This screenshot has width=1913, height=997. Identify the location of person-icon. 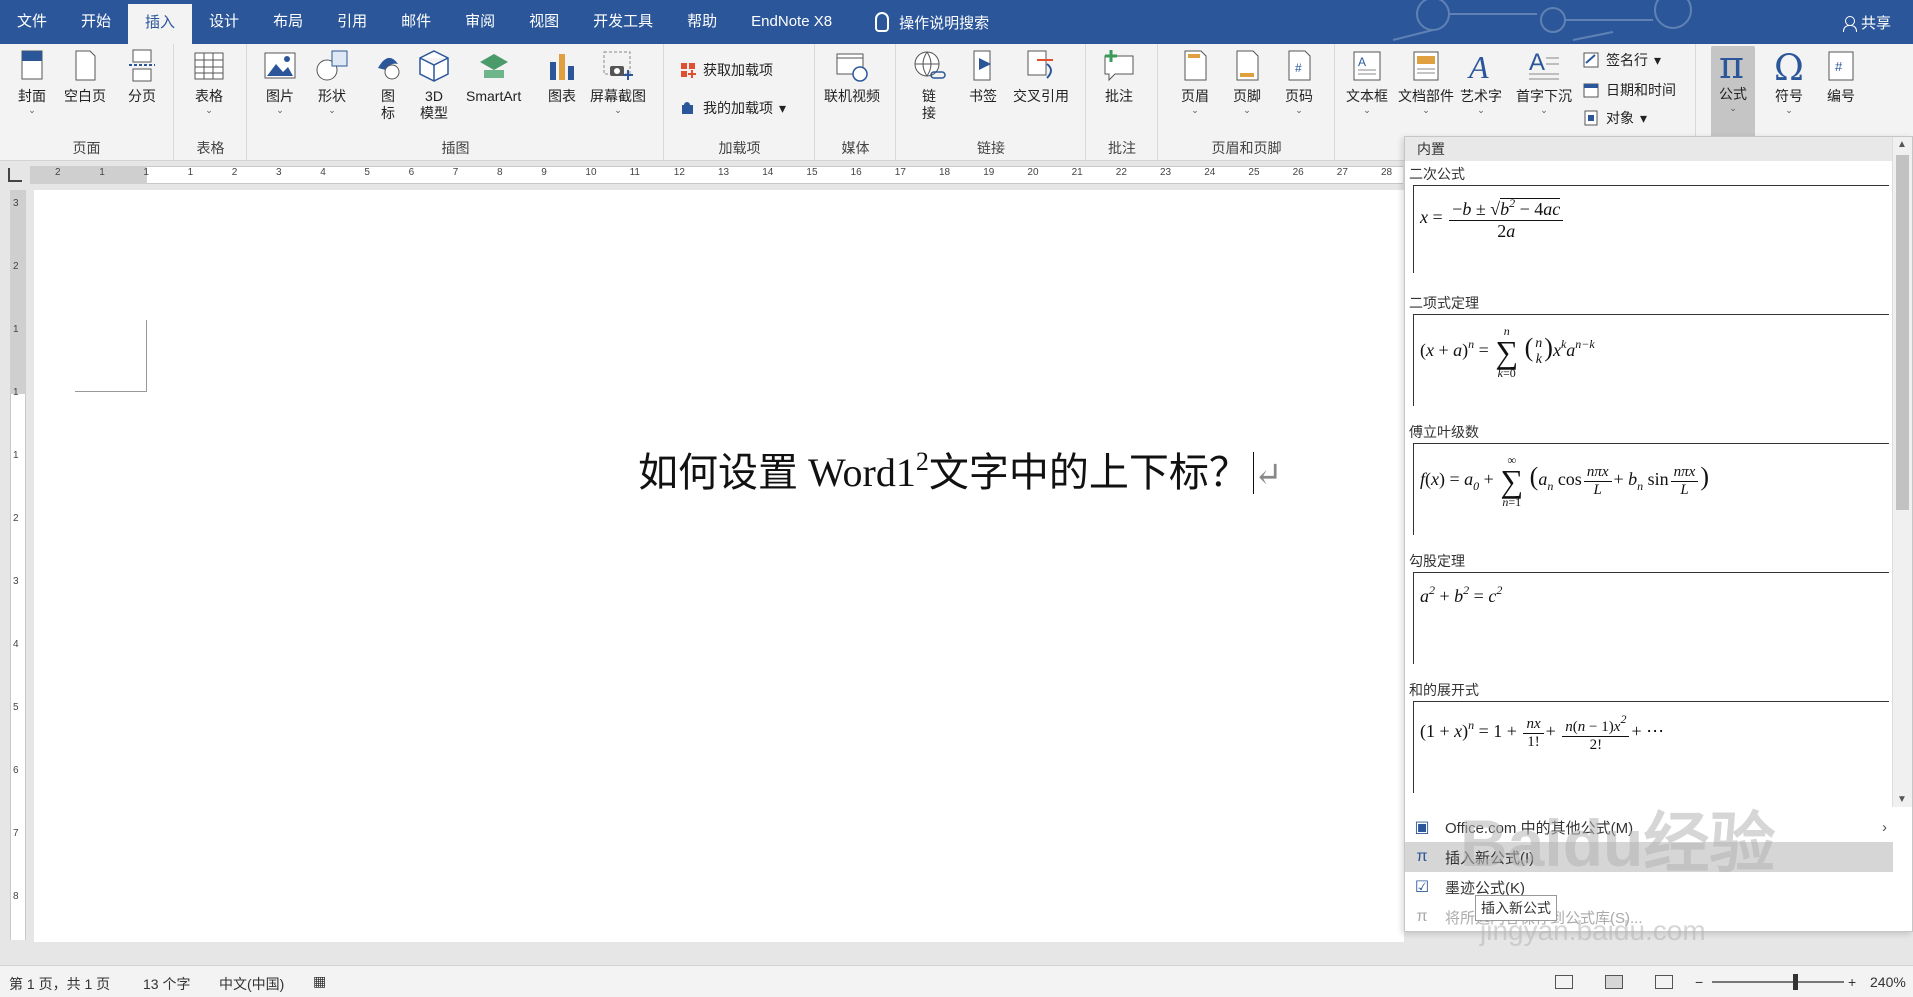
(1849, 23).